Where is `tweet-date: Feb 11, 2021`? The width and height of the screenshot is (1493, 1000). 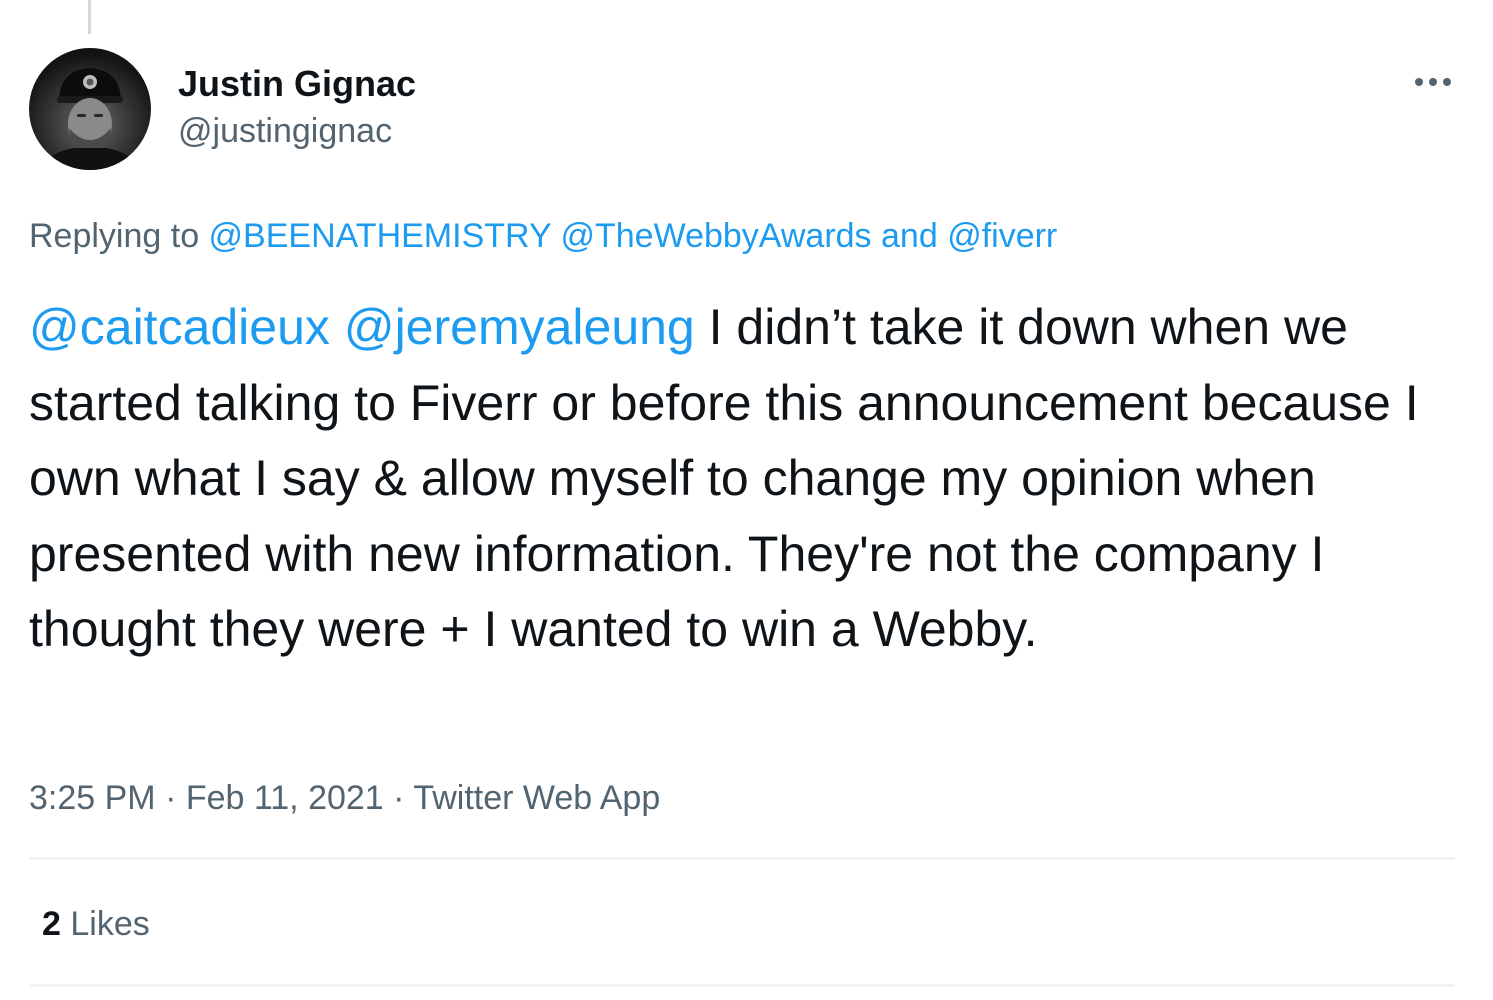
tweet-date: Feb 11, 2021 is located at coordinates (285, 798).